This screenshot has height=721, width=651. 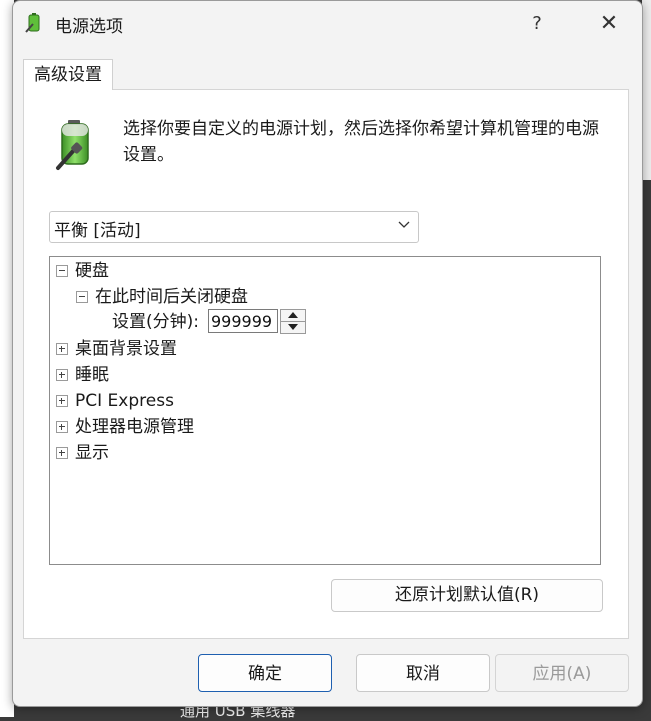 I want to click on arrow-up-icon, so click(x=293, y=315).